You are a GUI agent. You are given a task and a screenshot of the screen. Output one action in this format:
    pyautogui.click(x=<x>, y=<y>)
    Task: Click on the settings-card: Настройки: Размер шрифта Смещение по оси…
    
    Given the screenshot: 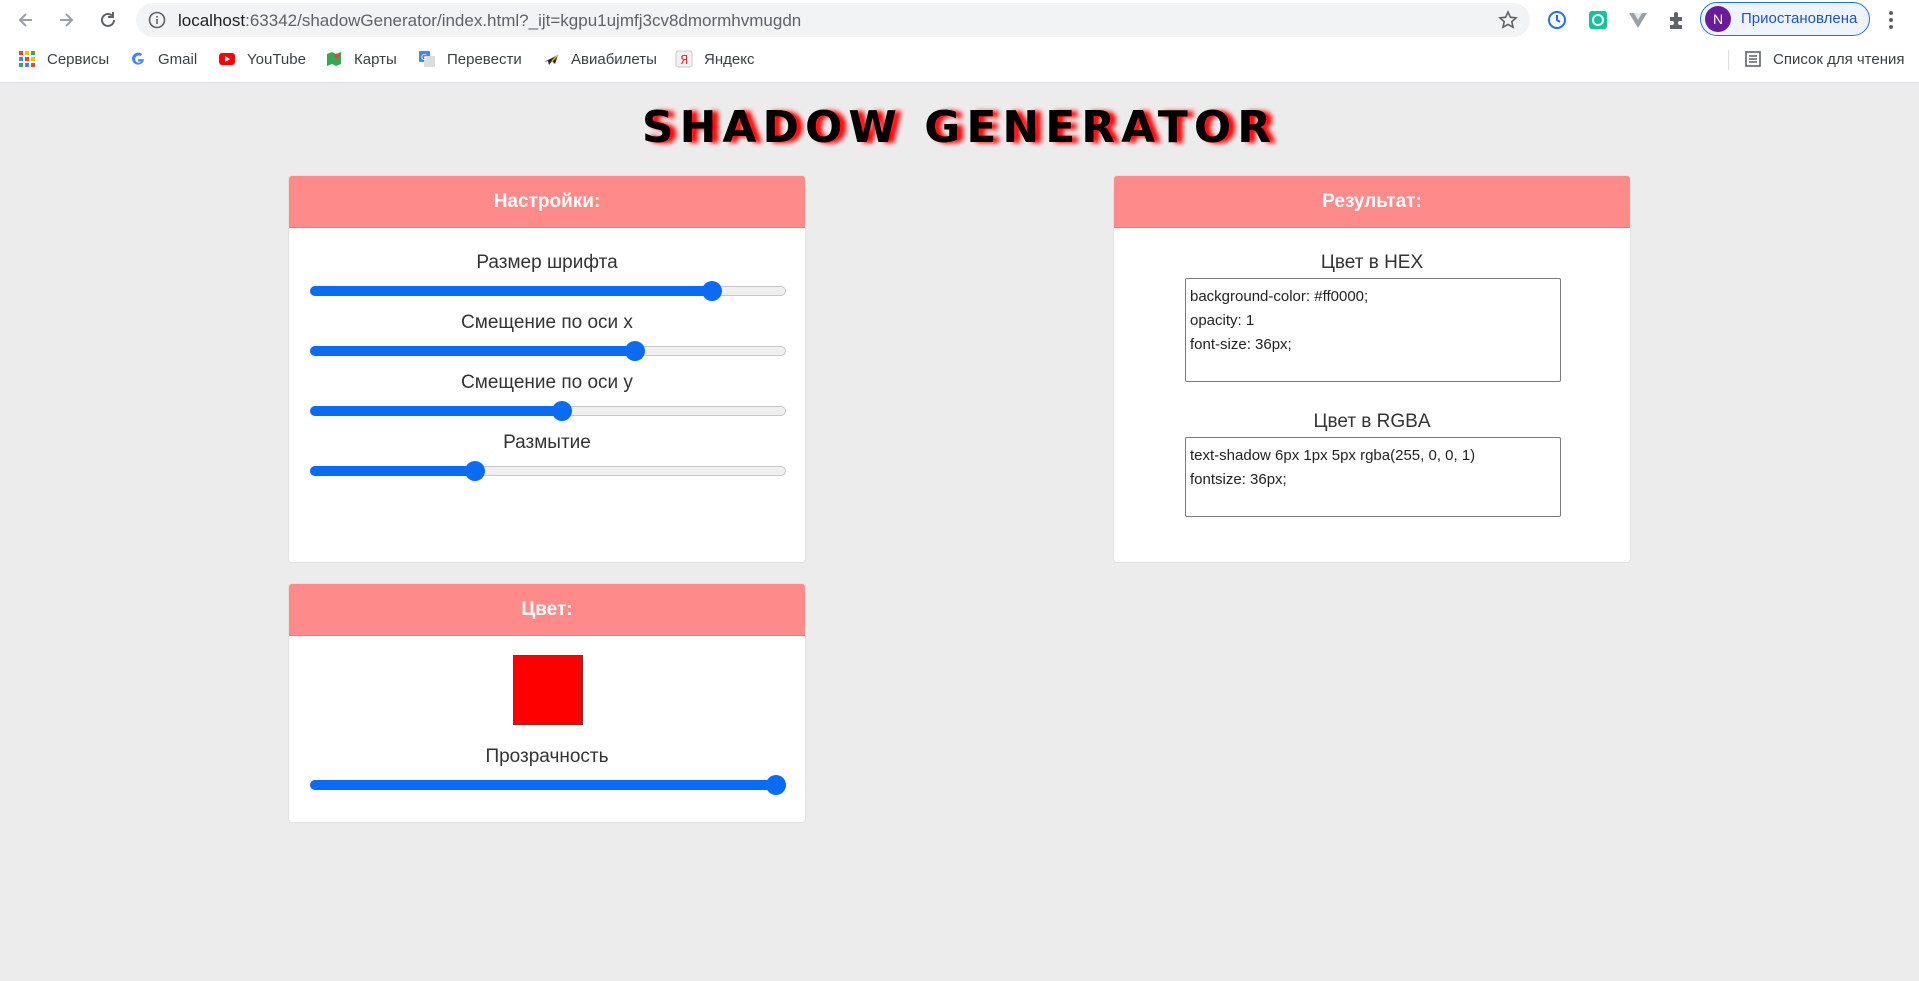 What is the action you would take?
    pyautogui.click(x=547, y=369)
    